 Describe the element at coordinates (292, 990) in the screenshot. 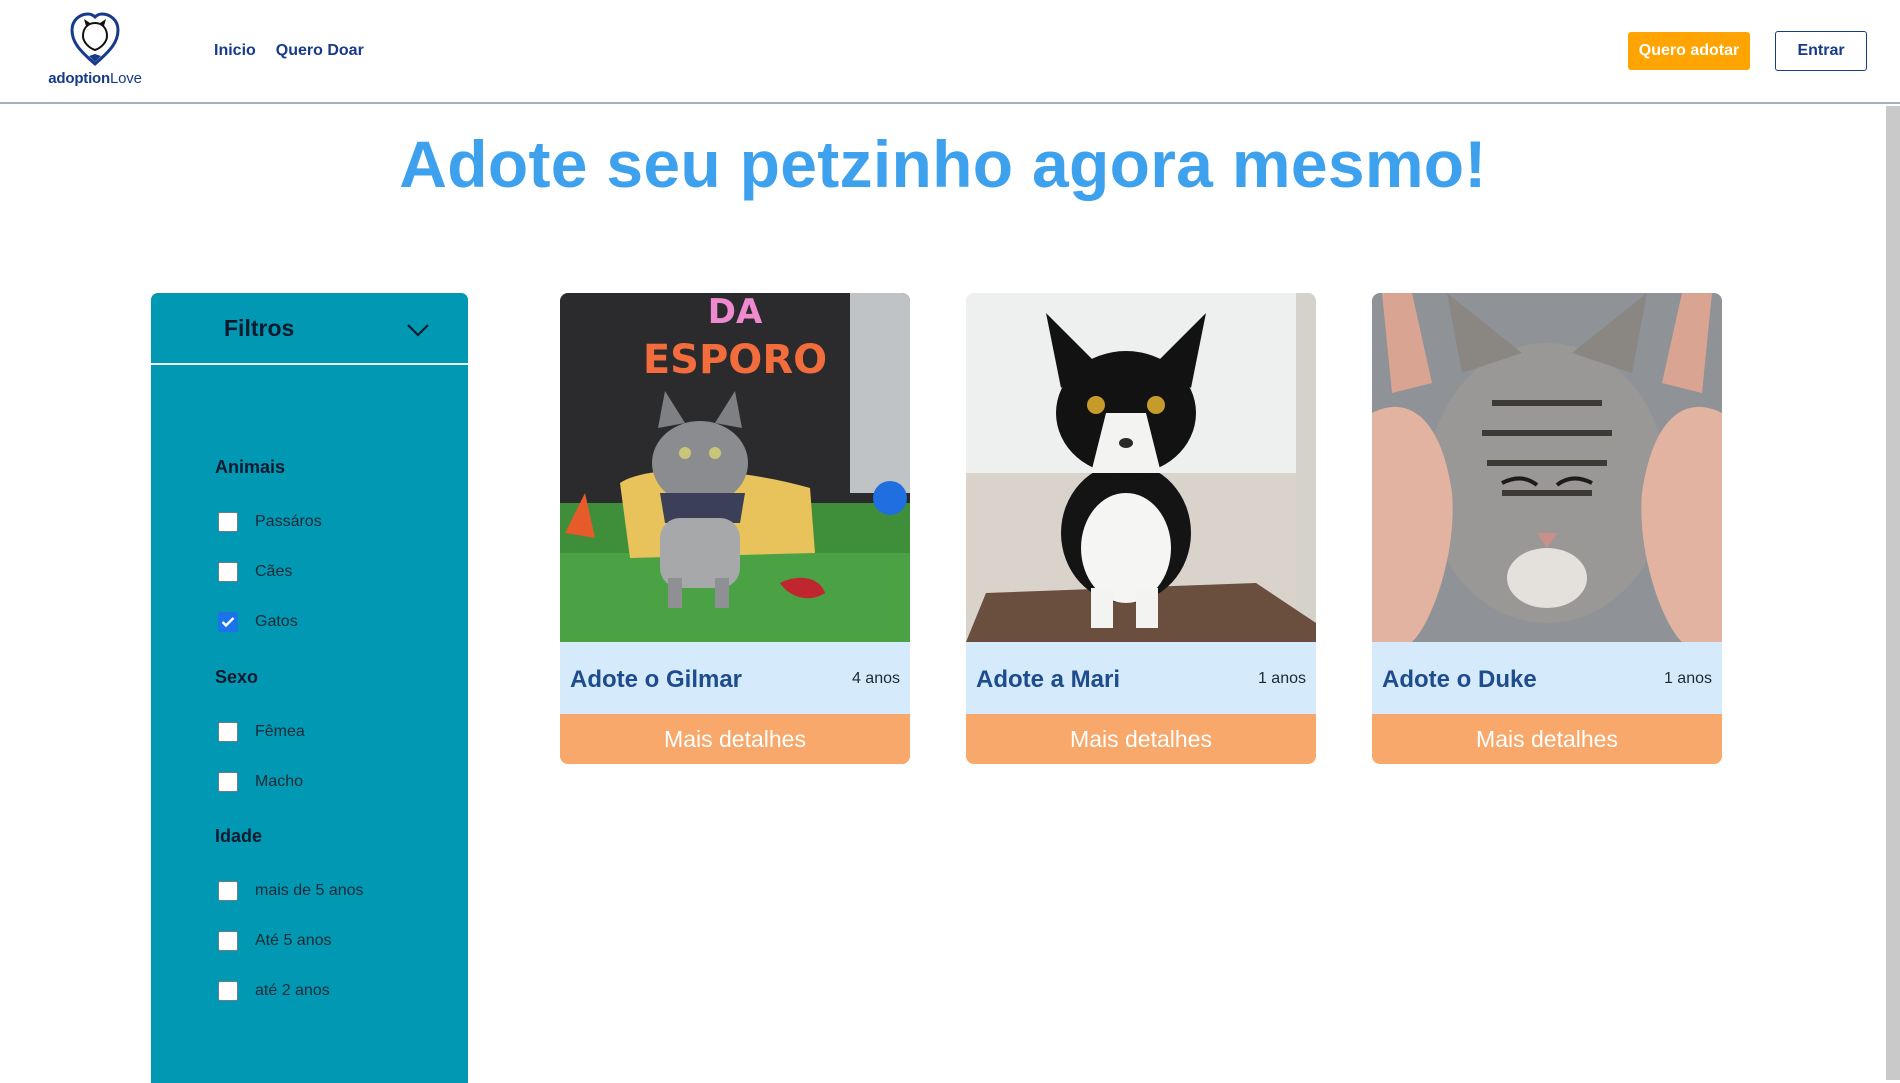

I see `filter-option-label: até 2 anos` at that location.